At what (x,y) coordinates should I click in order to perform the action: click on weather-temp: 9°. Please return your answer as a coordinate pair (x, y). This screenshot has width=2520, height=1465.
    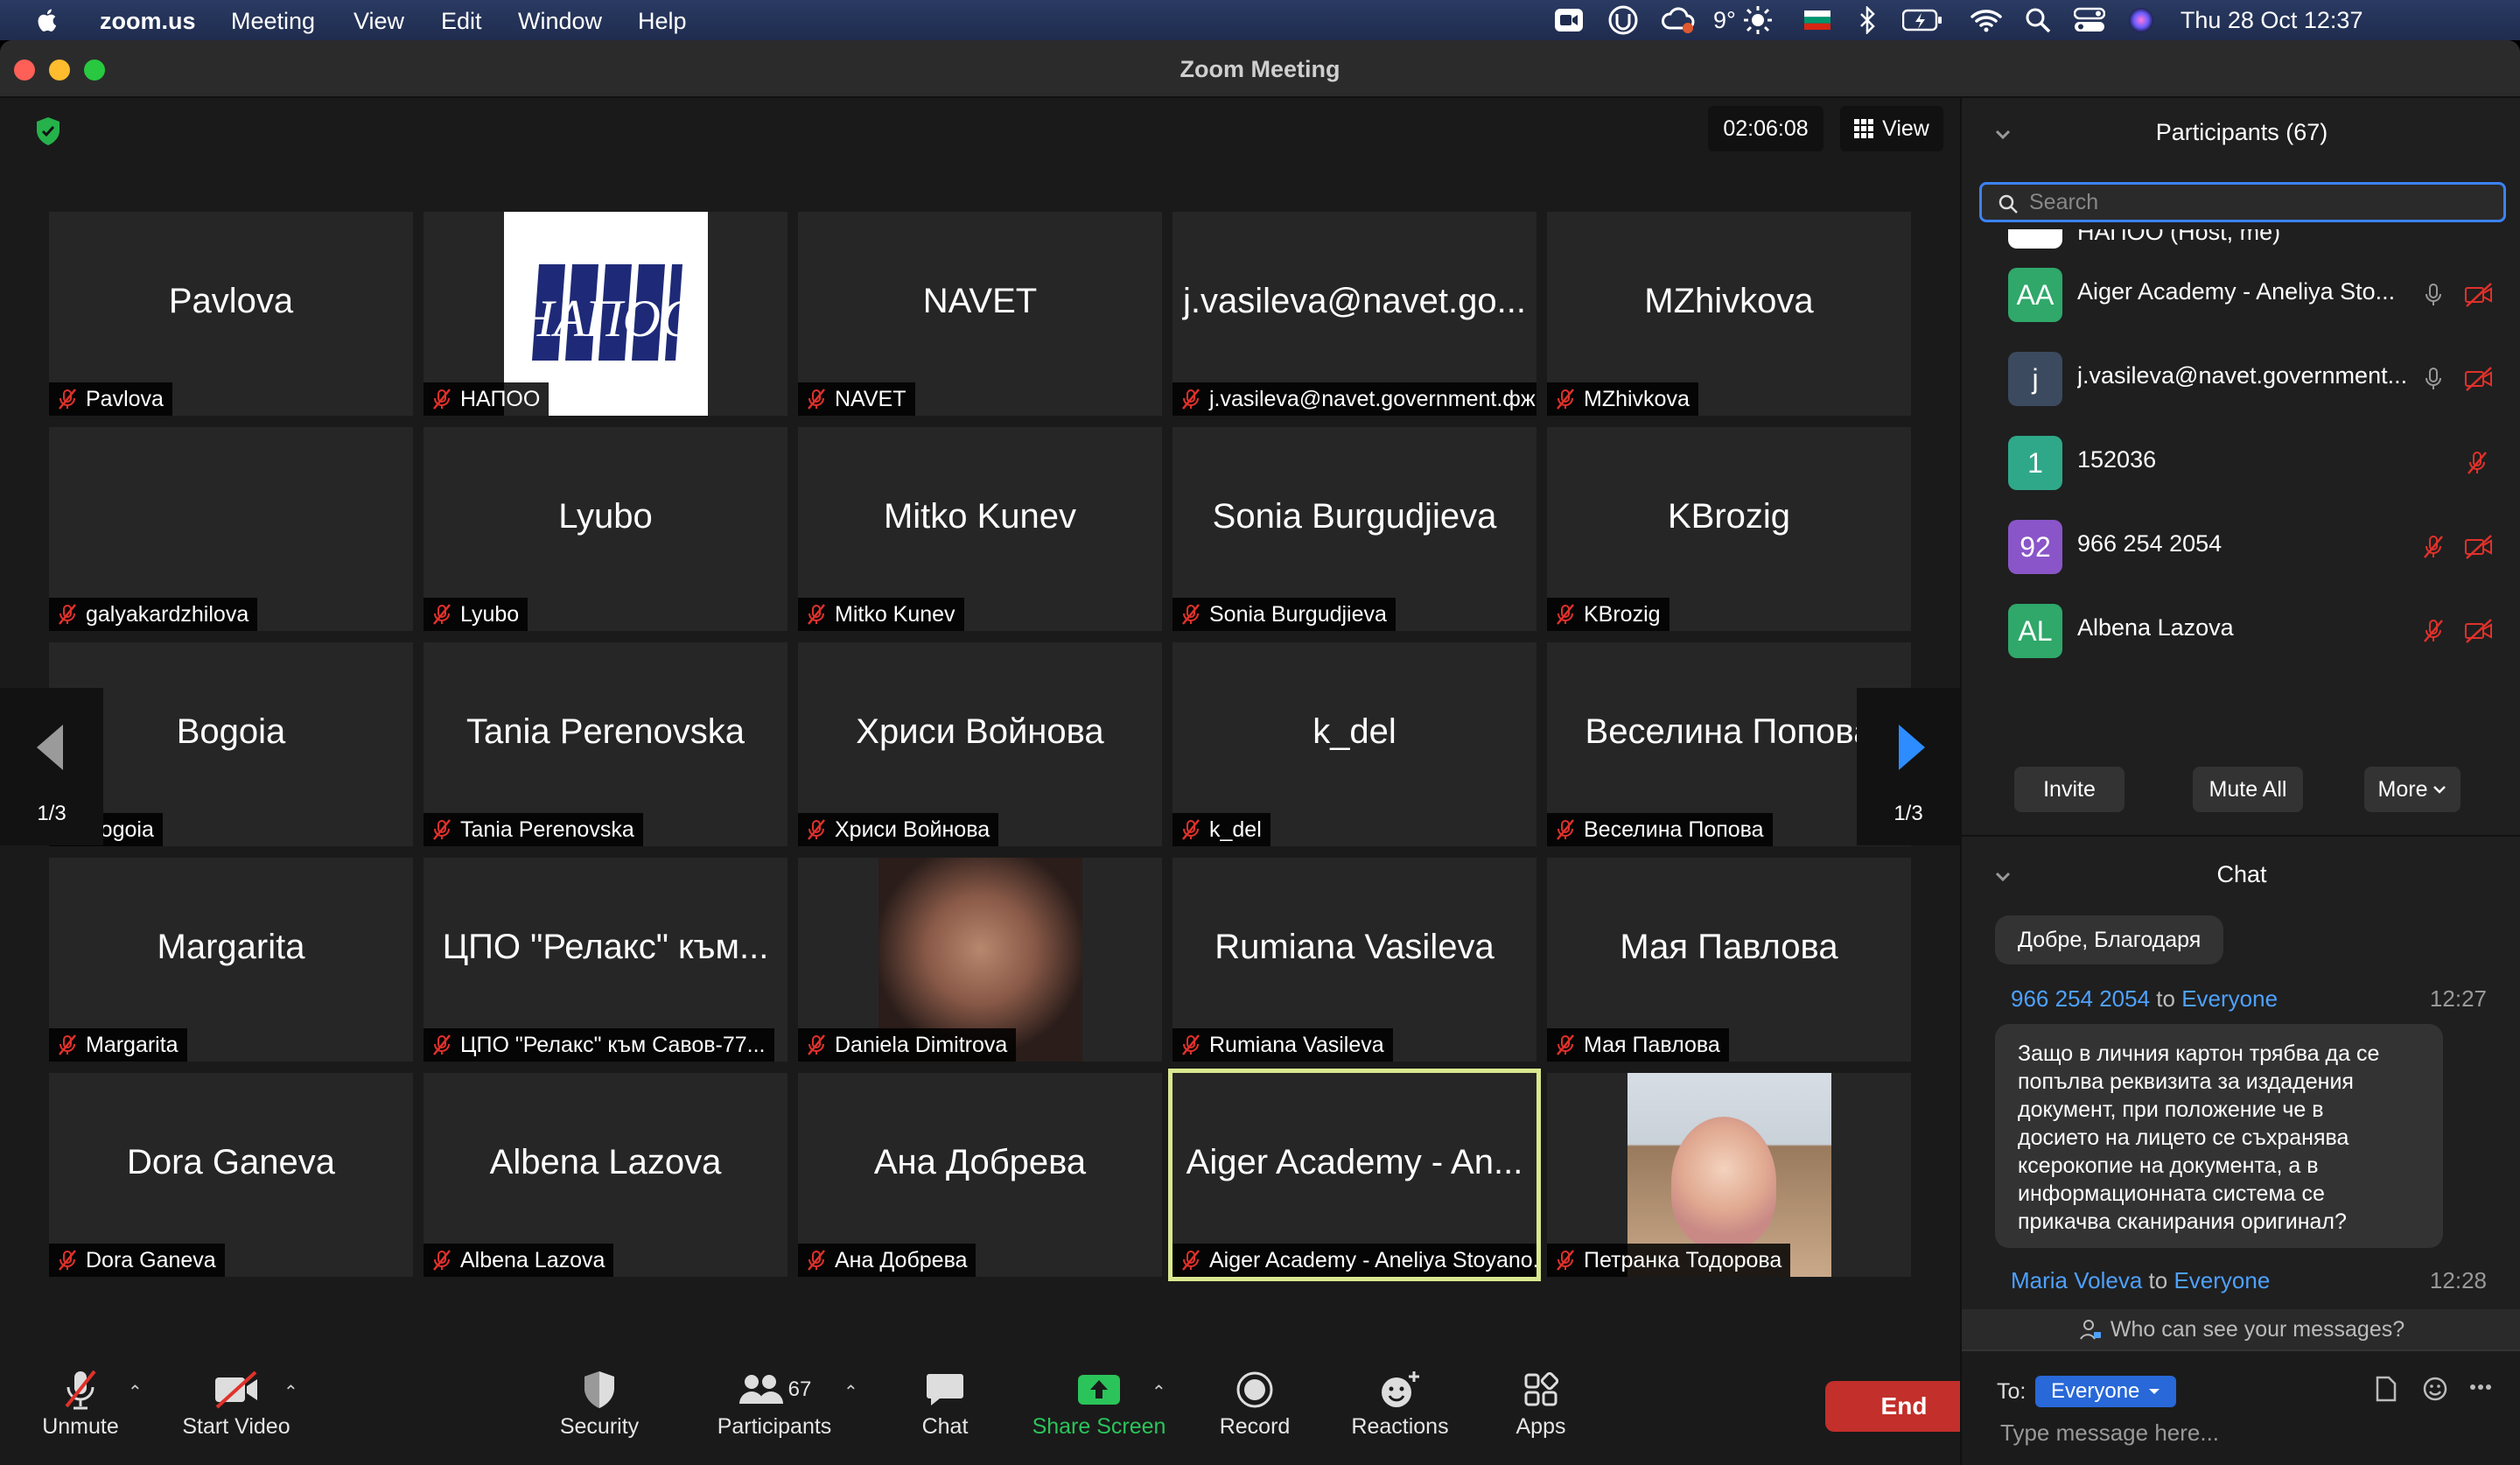
    Looking at the image, I should click on (1724, 20).